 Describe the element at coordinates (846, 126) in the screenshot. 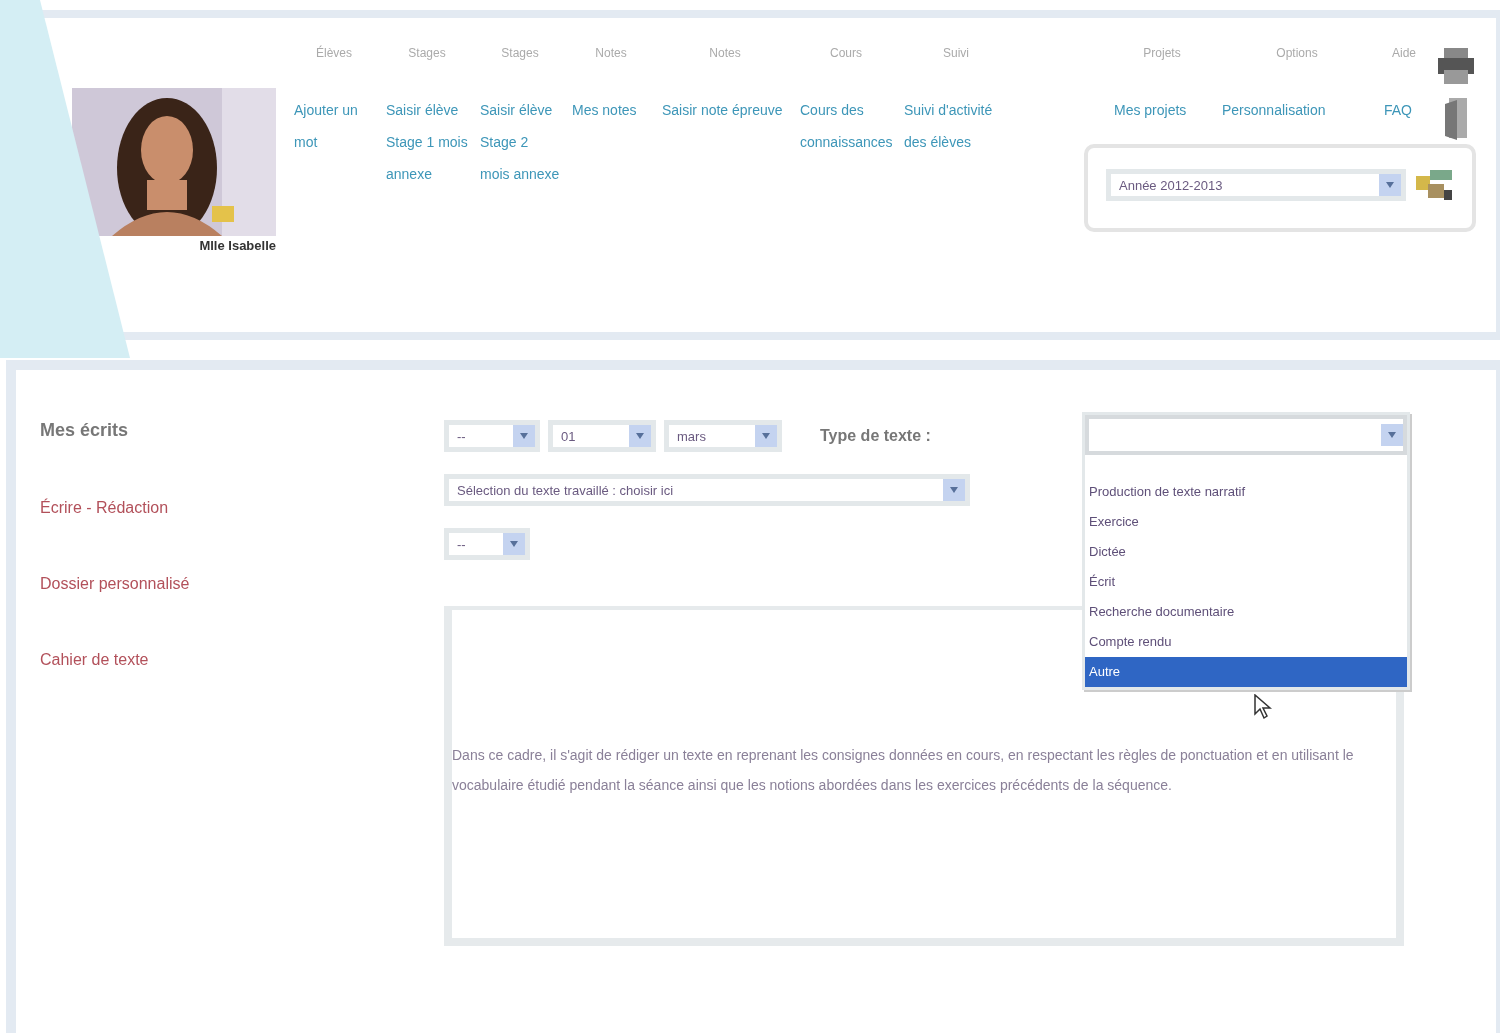

I see `menu-link: Cours des connaissances` at that location.